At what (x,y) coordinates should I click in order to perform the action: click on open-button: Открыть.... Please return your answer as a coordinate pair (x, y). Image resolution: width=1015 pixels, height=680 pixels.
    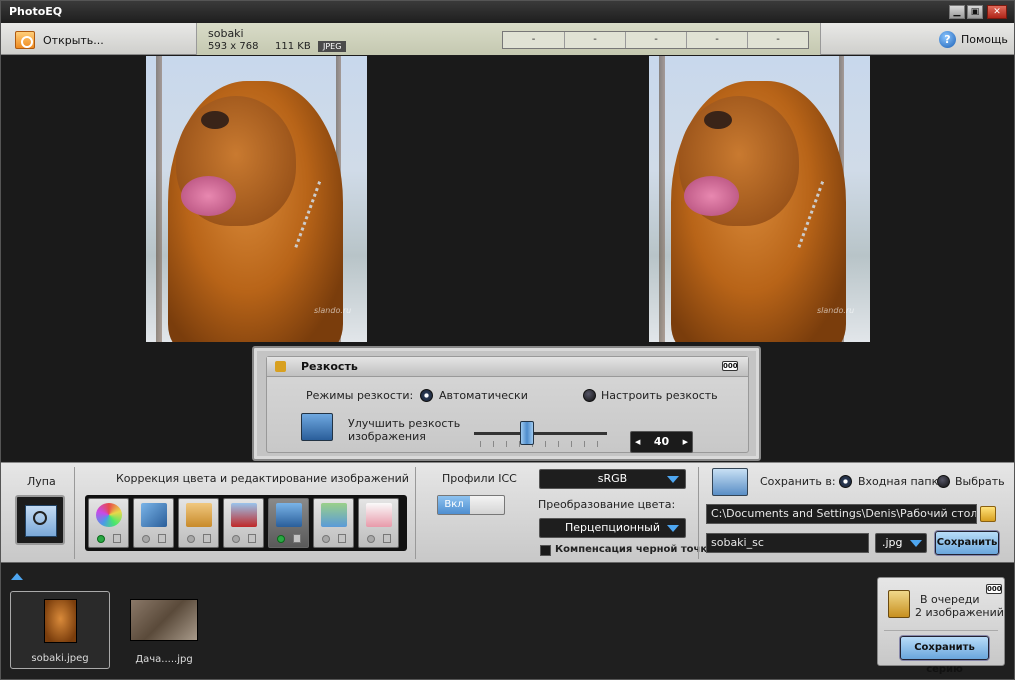
    Looking at the image, I should click on (59, 40).